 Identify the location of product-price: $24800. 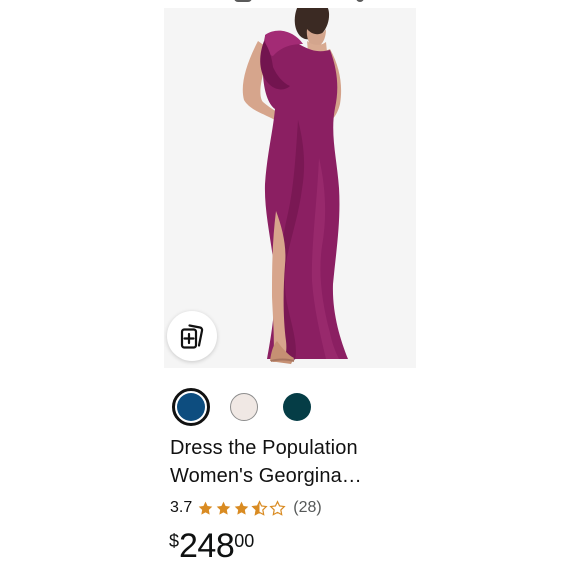
(211, 546).